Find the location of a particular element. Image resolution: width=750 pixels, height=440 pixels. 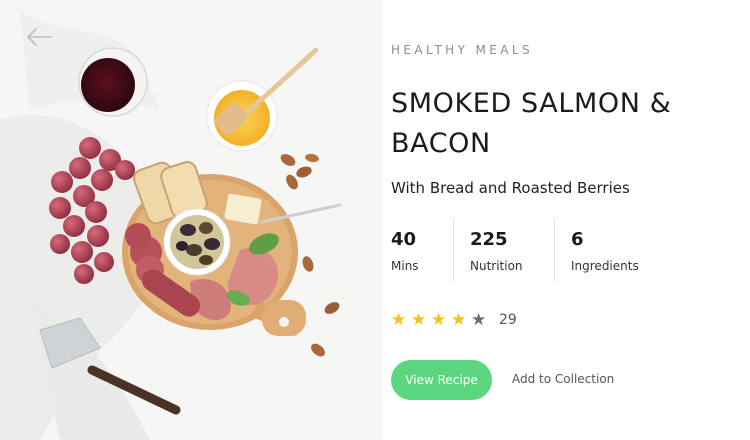

stat-time-value: 40 is located at coordinates (404, 239).